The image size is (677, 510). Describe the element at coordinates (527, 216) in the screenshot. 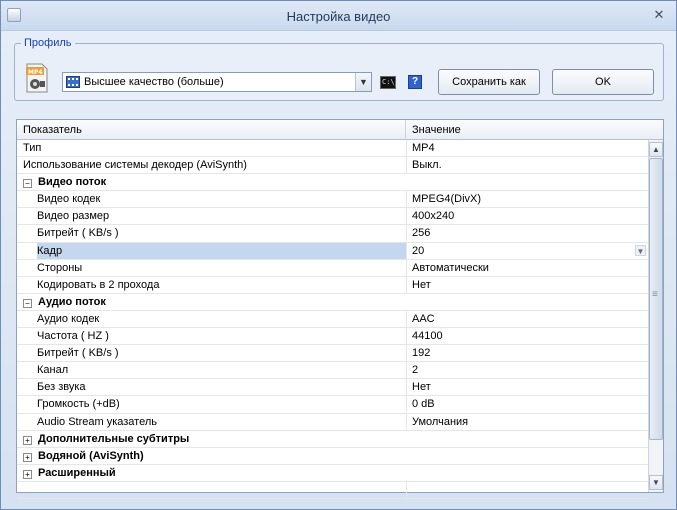

I see `property-value: 400x240` at that location.